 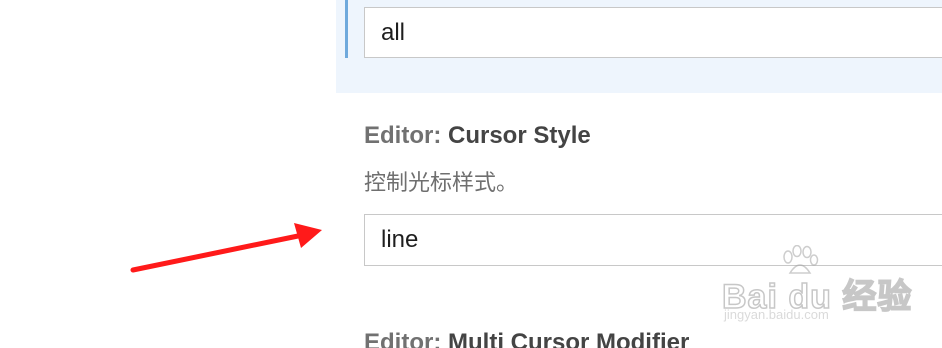 What do you see at coordinates (308, 235) in the screenshot?
I see `arrow-head` at bounding box center [308, 235].